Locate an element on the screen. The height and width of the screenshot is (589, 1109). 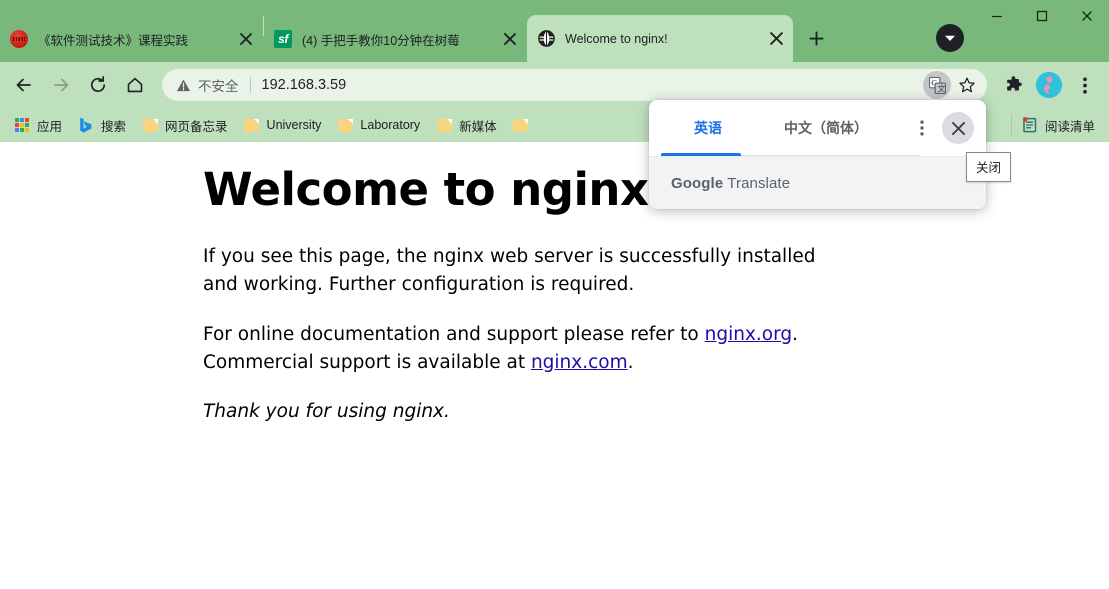
brand-google: Google is located at coordinates (697, 183).